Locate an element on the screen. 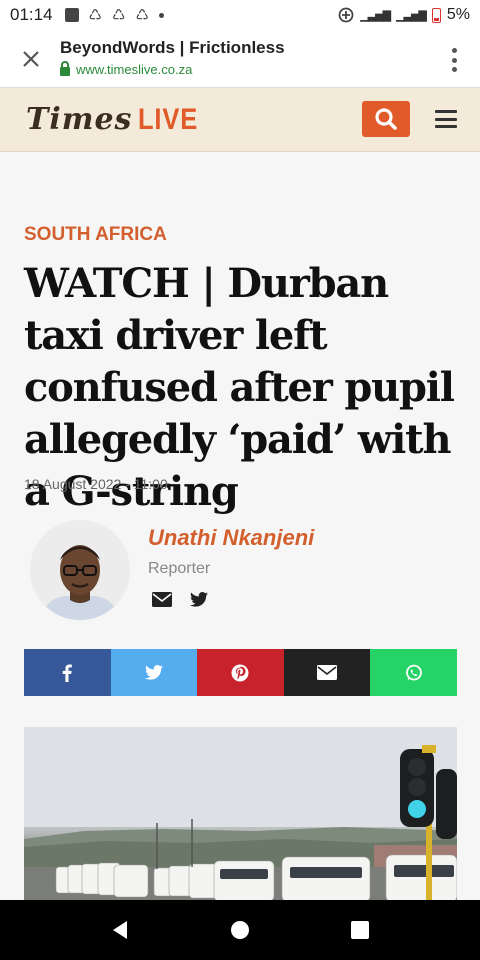 The height and width of the screenshot is (960, 480). status-right: ▁▃▅▇ ▁▃▅▇ 5% is located at coordinates (404, 15).